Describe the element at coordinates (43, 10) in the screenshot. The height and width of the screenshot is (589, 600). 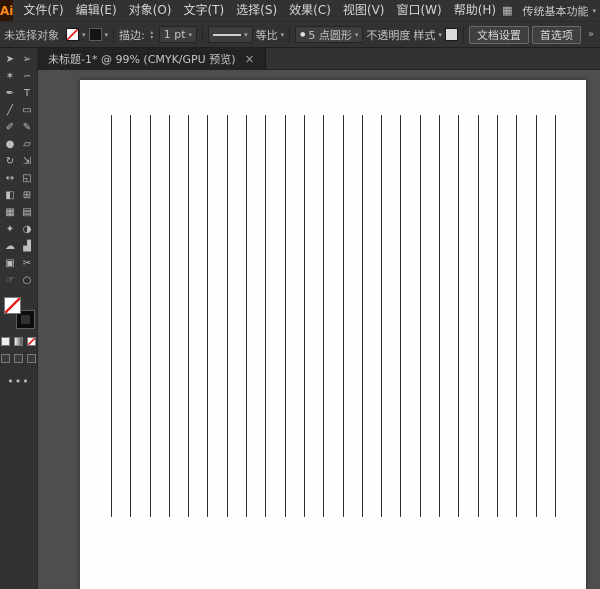
I see `menu-item: 文件(F)` at that location.